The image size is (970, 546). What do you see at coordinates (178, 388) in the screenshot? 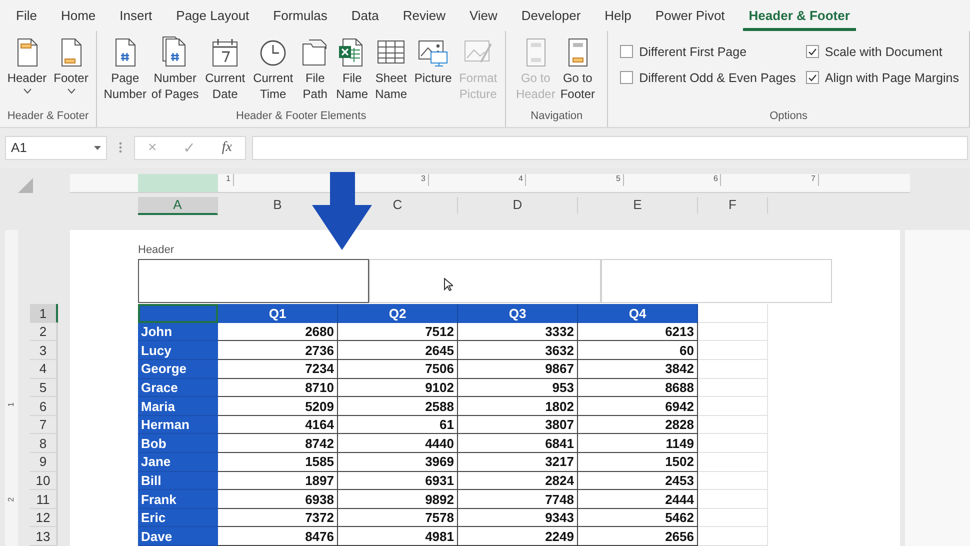
I see `name-cell: Grace` at bounding box center [178, 388].